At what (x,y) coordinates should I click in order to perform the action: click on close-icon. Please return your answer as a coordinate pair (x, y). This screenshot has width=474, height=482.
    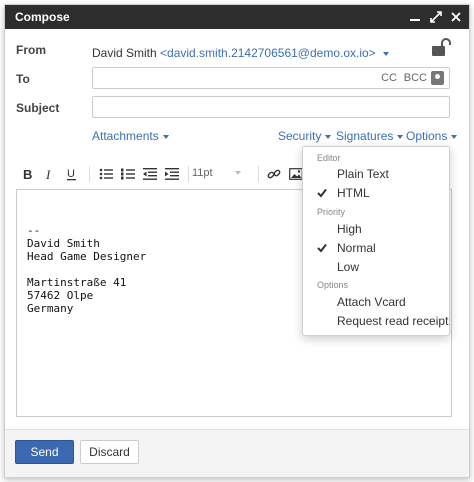
    Looking at the image, I should click on (456, 17).